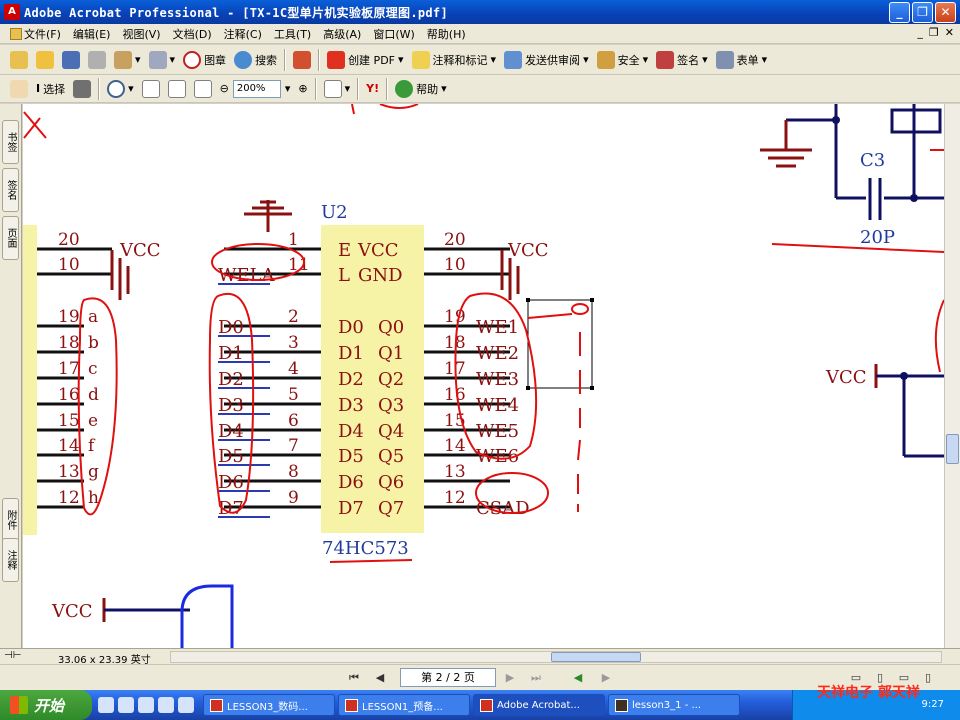  Describe the element at coordinates (528, 250) in the screenshot. I see `vcc-label-right: VCC` at that location.